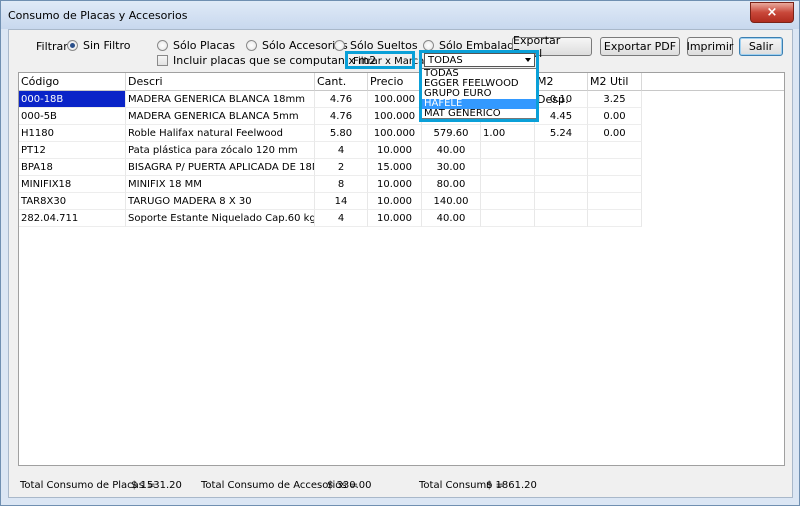 The width and height of the screenshot is (800, 506). I want to click on column-header: Código, so click(72, 82).